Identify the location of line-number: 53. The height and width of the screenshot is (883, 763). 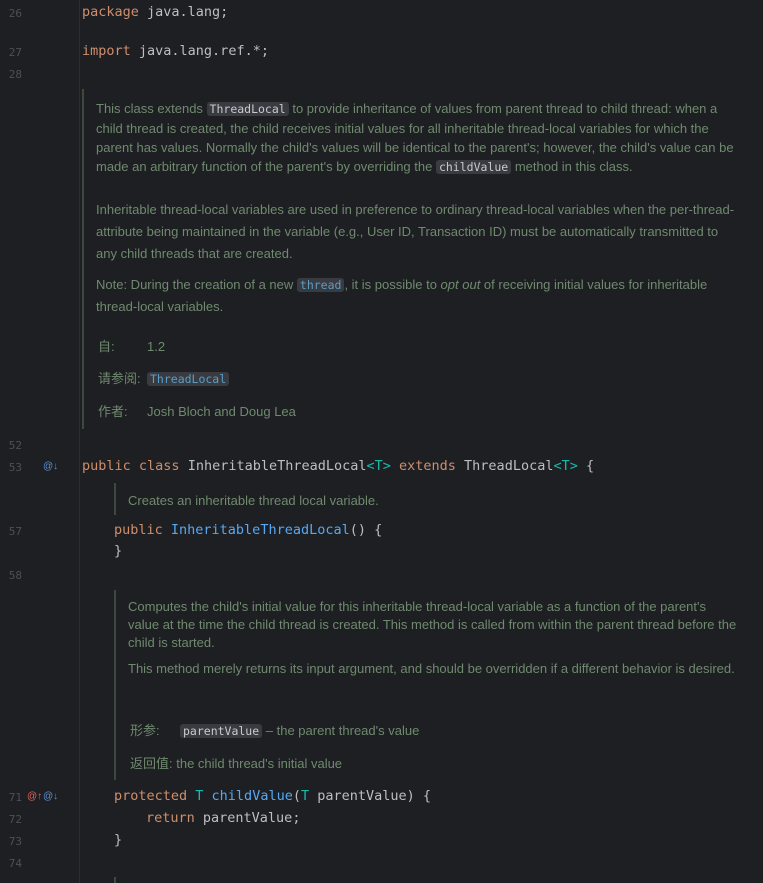
(15, 467).